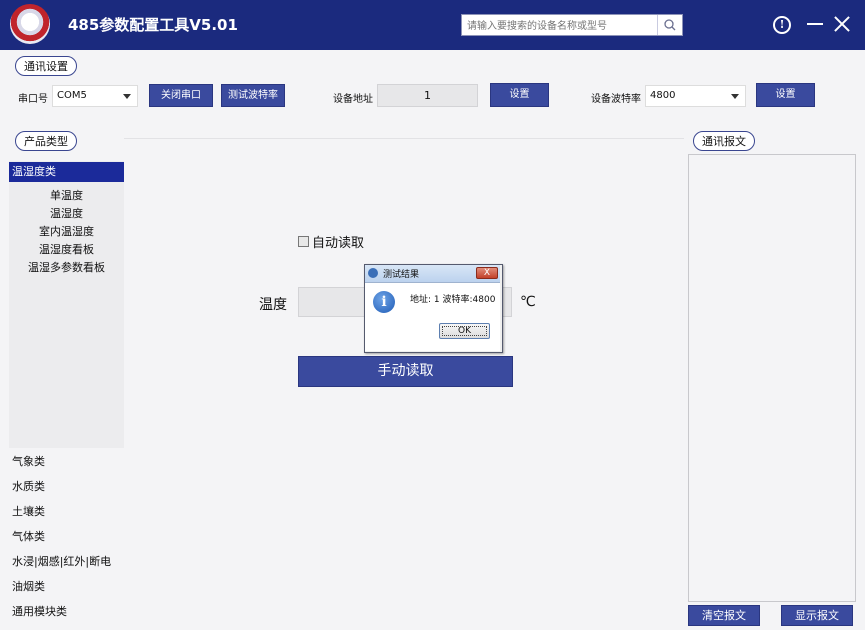 This screenshot has height=630, width=865. What do you see at coordinates (72, 95) in the screenshot?
I see `port-value: COM5` at bounding box center [72, 95].